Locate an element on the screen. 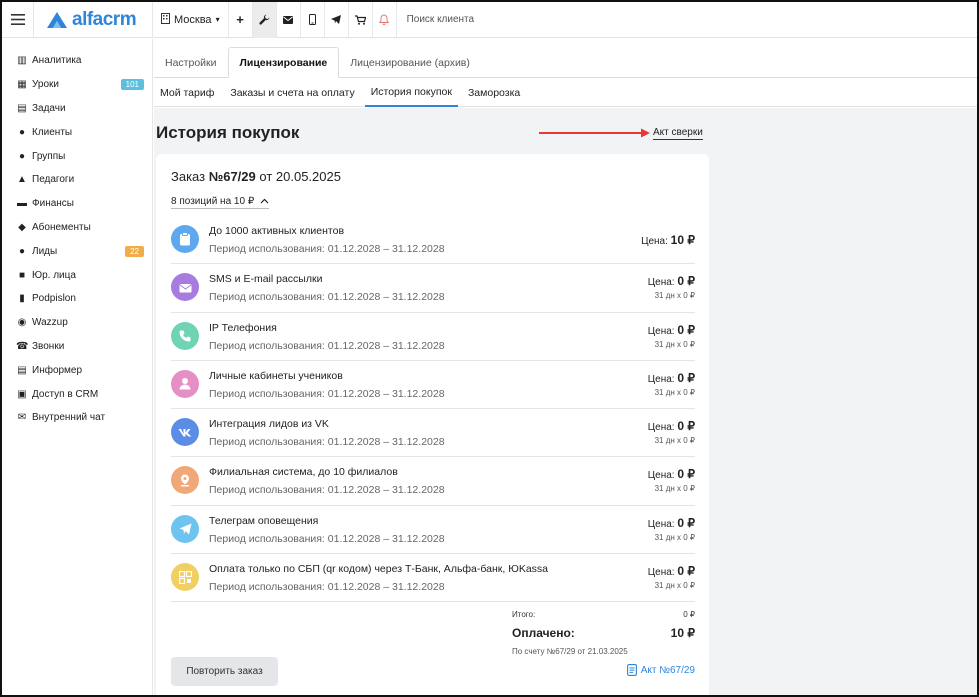  qr-icon is located at coordinates (185, 577).